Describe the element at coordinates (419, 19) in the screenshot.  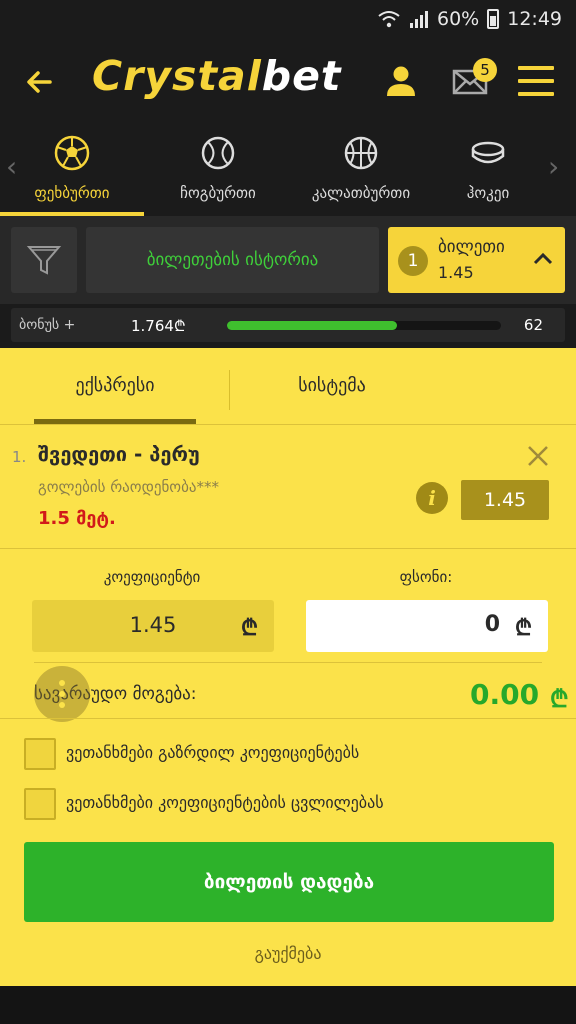
I see `signal-icon` at that location.